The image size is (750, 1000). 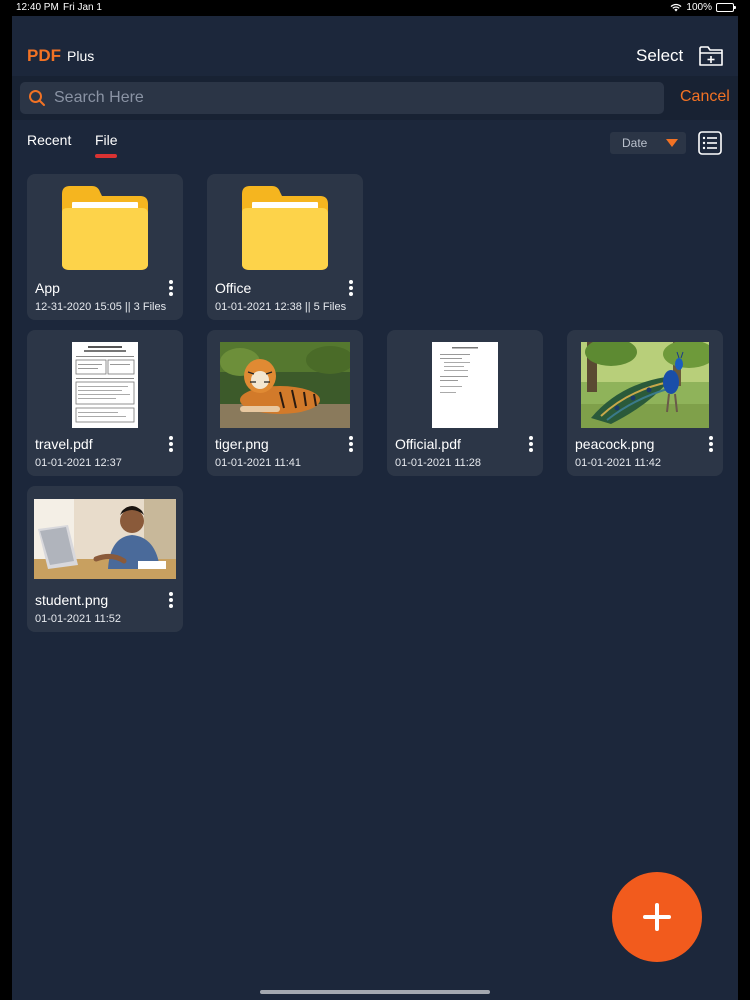 What do you see at coordinates (615, 444) in the screenshot?
I see `item-name: peacock.png` at bounding box center [615, 444].